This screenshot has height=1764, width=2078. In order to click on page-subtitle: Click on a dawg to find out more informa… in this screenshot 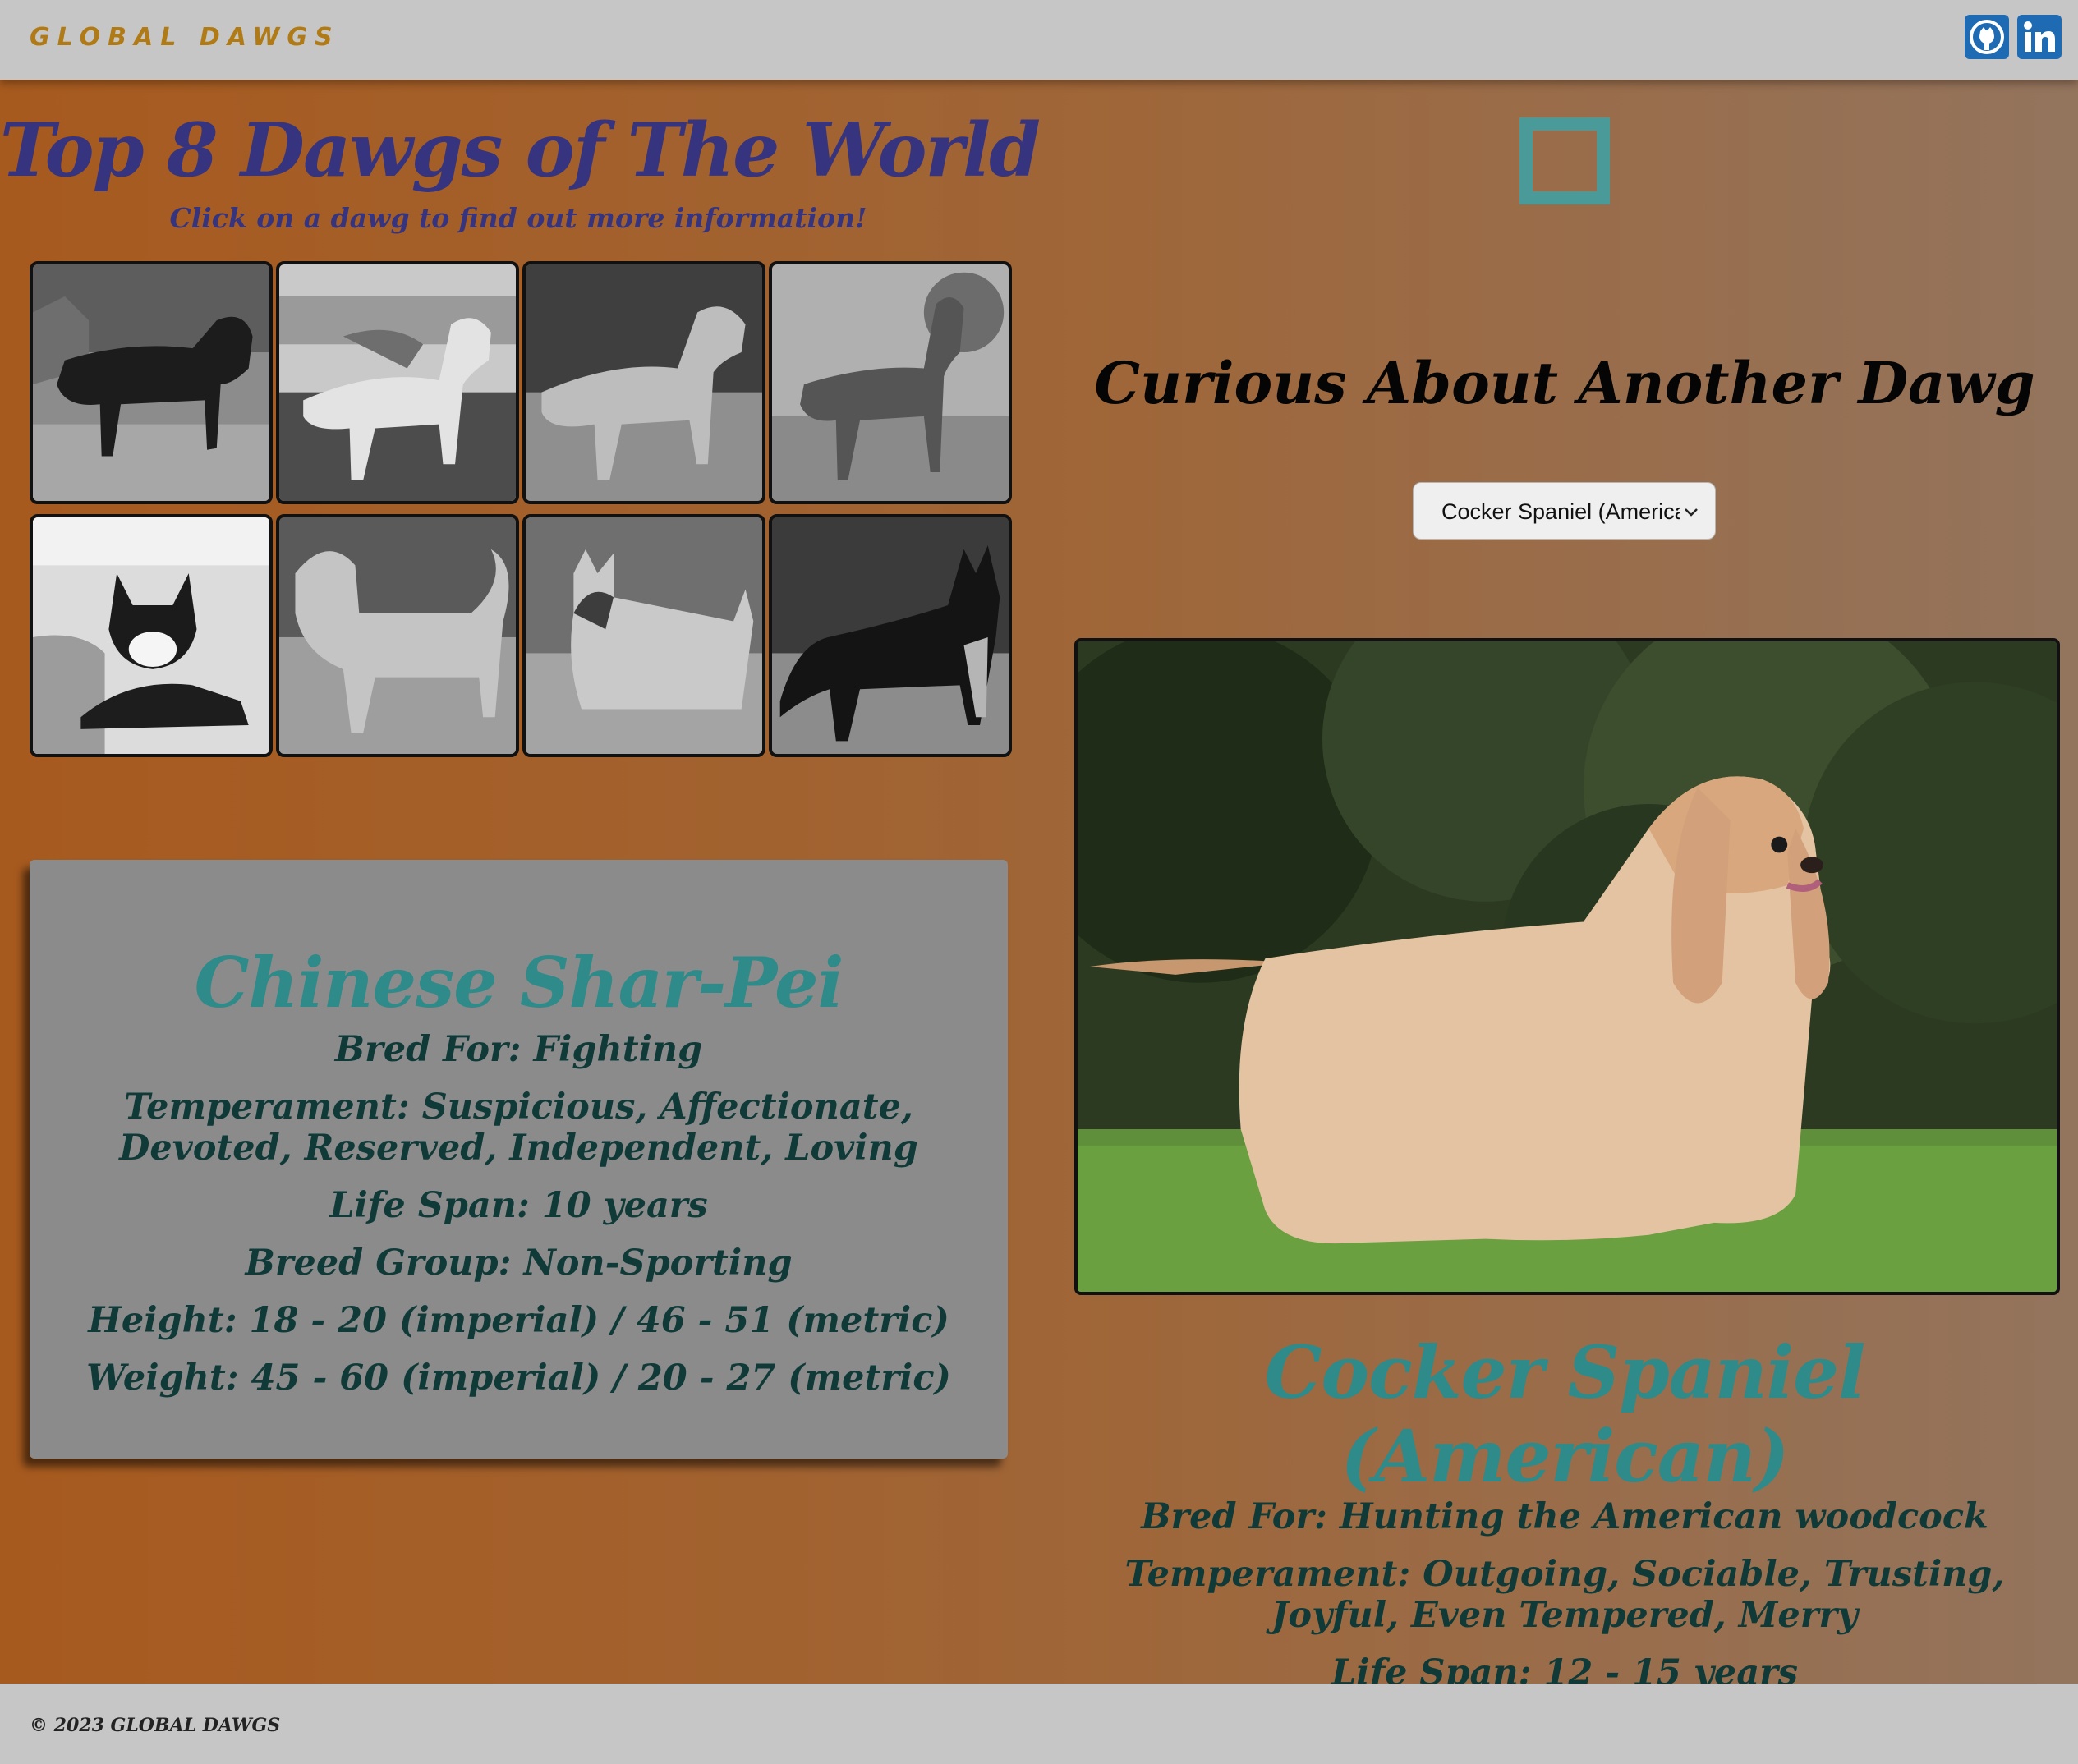, I will do `click(518, 218)`.